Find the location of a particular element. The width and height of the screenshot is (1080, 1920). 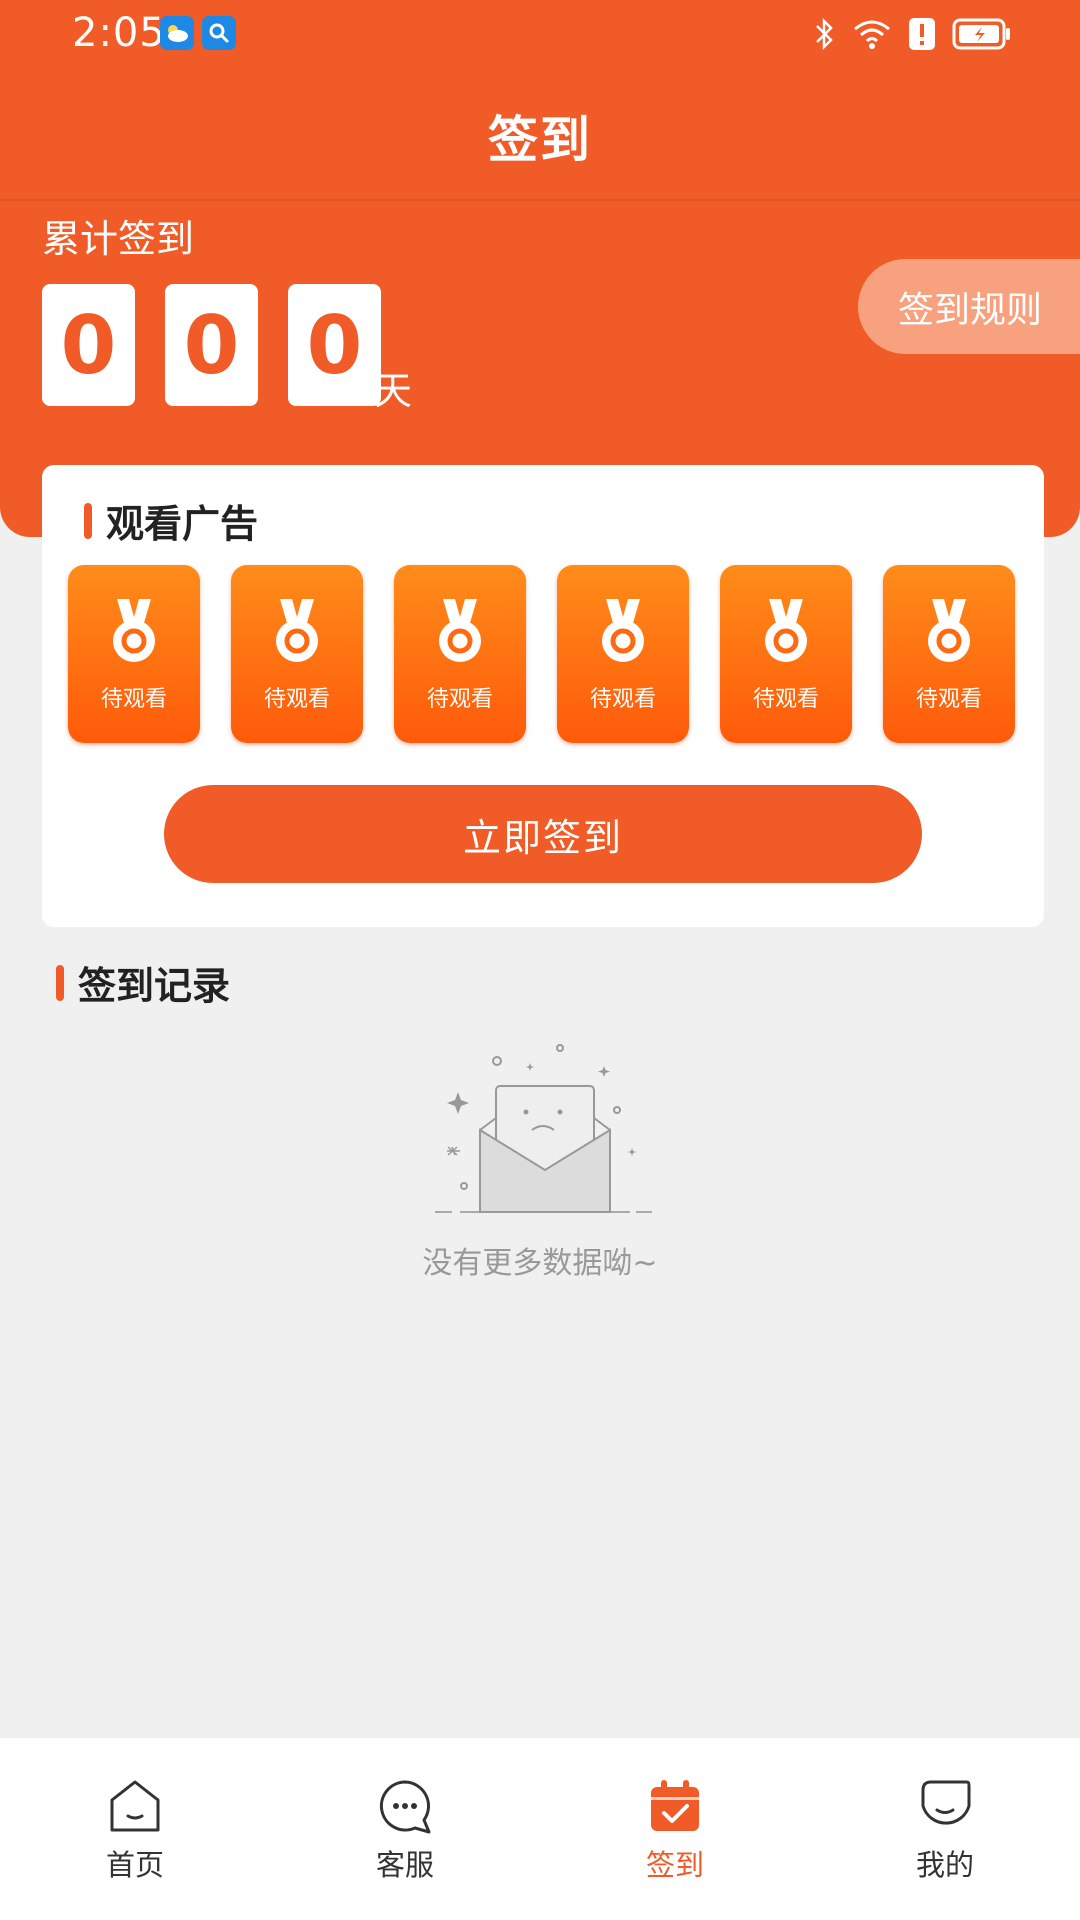

calendar-check-icon is located at coordinates (675, 1805).